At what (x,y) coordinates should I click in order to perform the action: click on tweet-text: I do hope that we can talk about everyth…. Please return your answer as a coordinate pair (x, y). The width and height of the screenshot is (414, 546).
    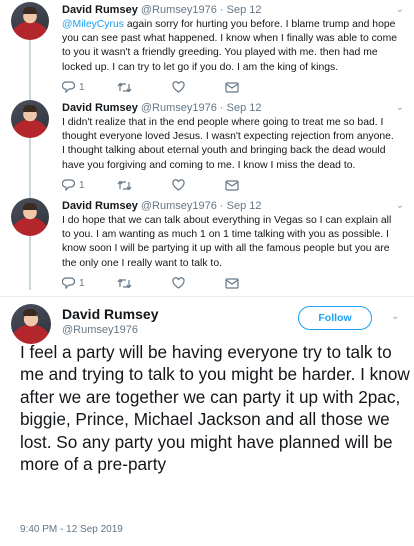
    Looking at the image, I should click on (227, 242).